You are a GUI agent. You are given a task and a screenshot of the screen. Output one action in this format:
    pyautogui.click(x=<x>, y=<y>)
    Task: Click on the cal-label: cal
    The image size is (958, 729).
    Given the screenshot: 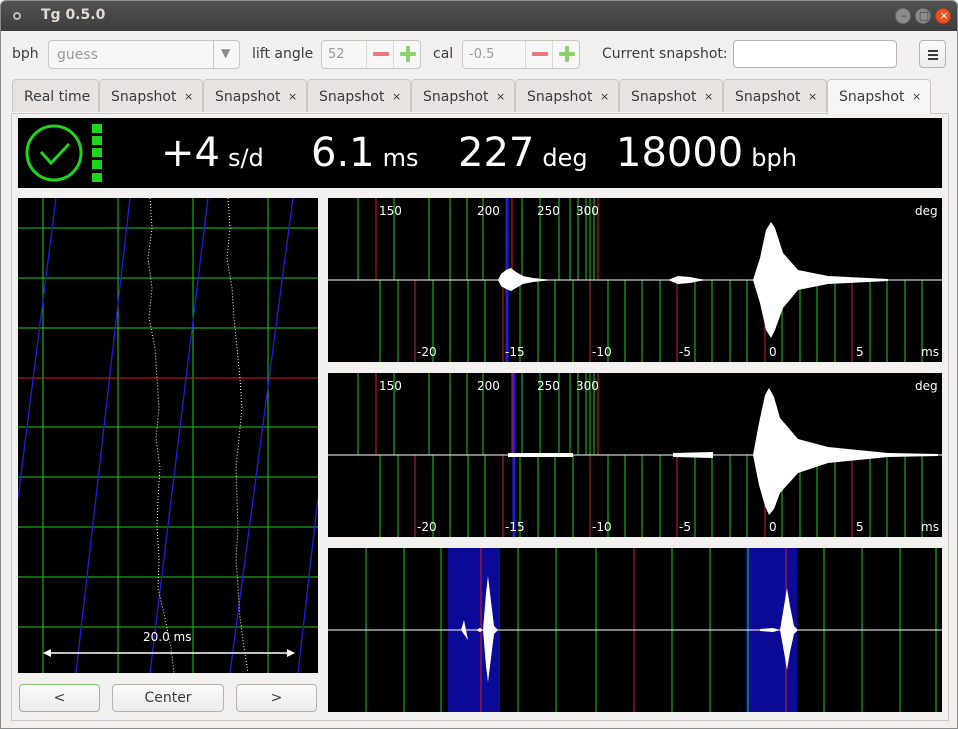 What is the action you would take?
    pyautogui.click(x=443, y=54)
    